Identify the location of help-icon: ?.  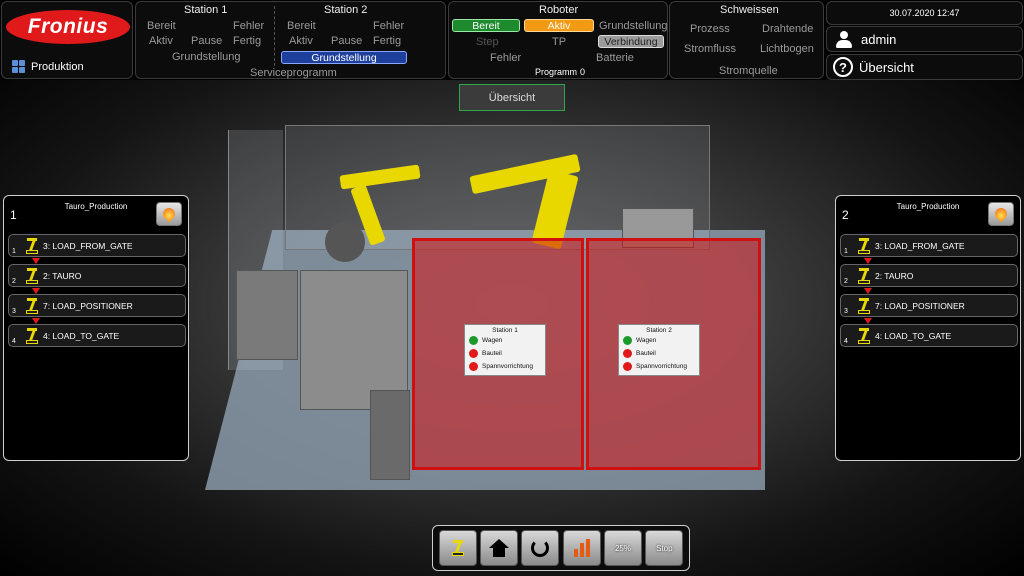
(843, 67).